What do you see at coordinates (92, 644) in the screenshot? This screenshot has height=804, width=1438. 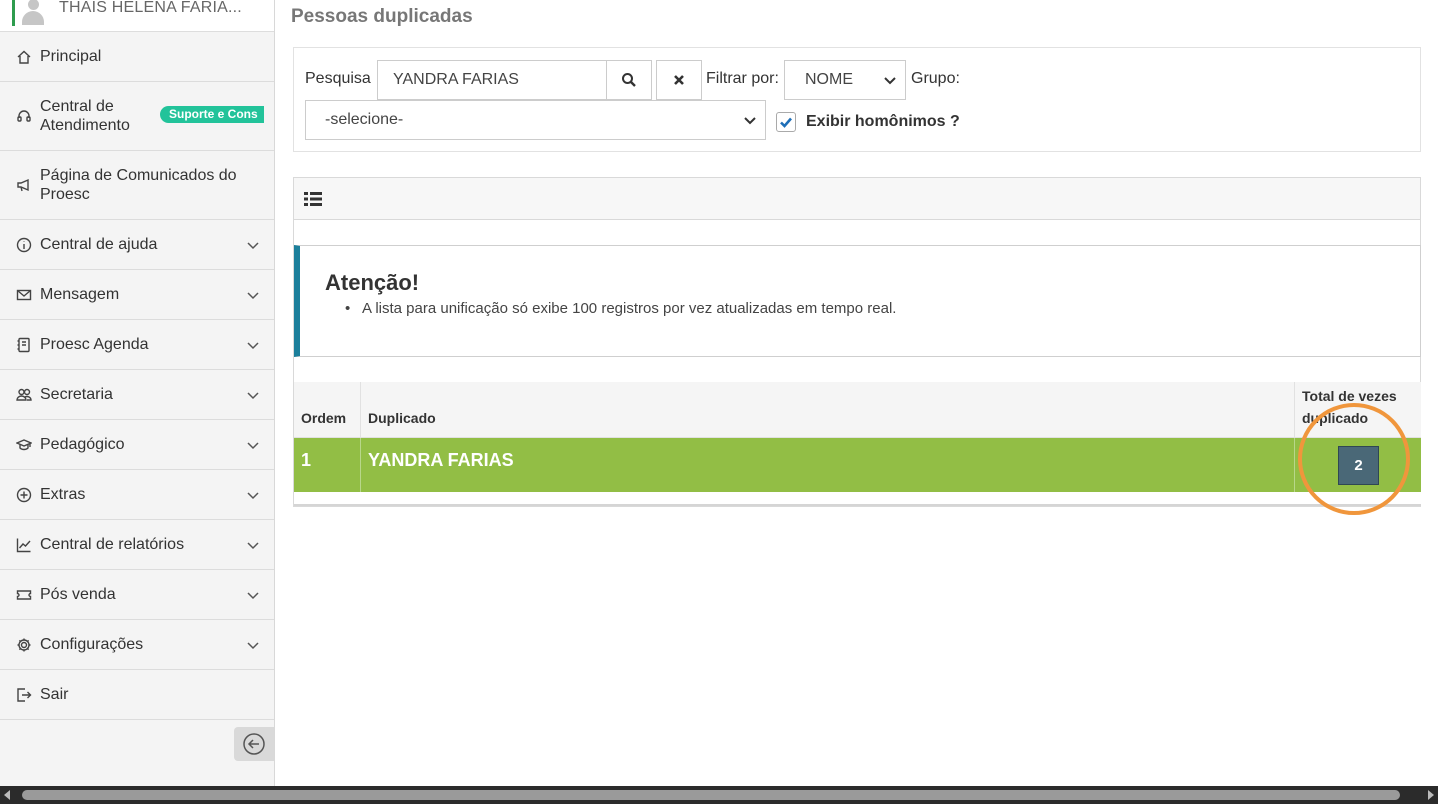 I see `sidebar-item-label: Configurações` at bounding box center [92, 644].